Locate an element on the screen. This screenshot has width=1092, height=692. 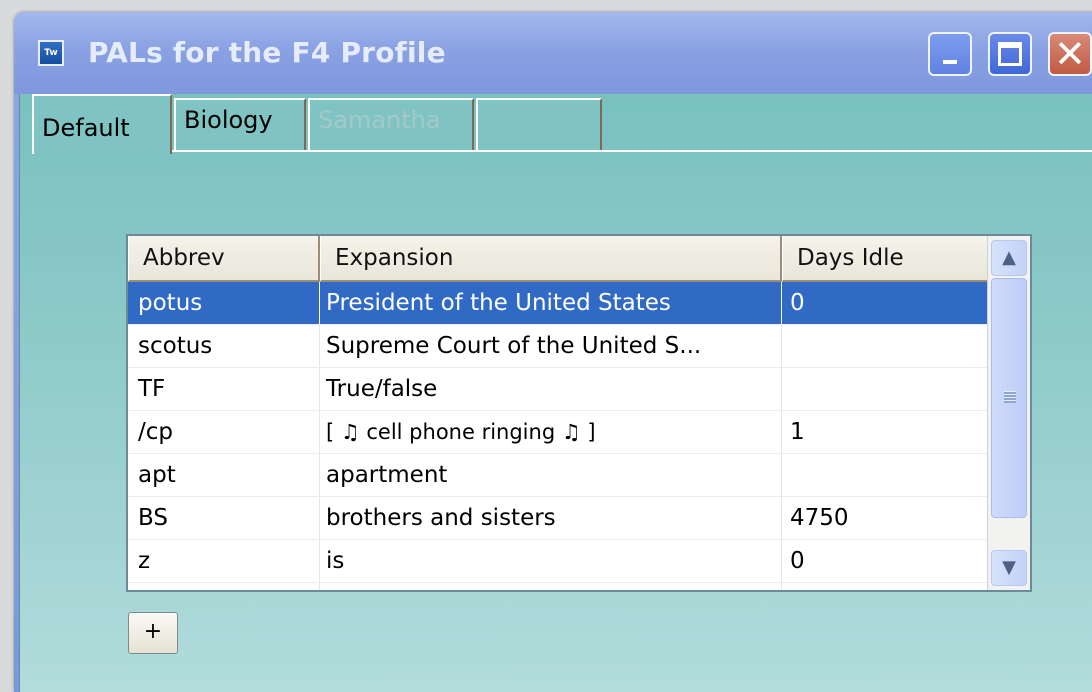
cell-expansion: brothers and sisters is located at coordinates (551, 518).